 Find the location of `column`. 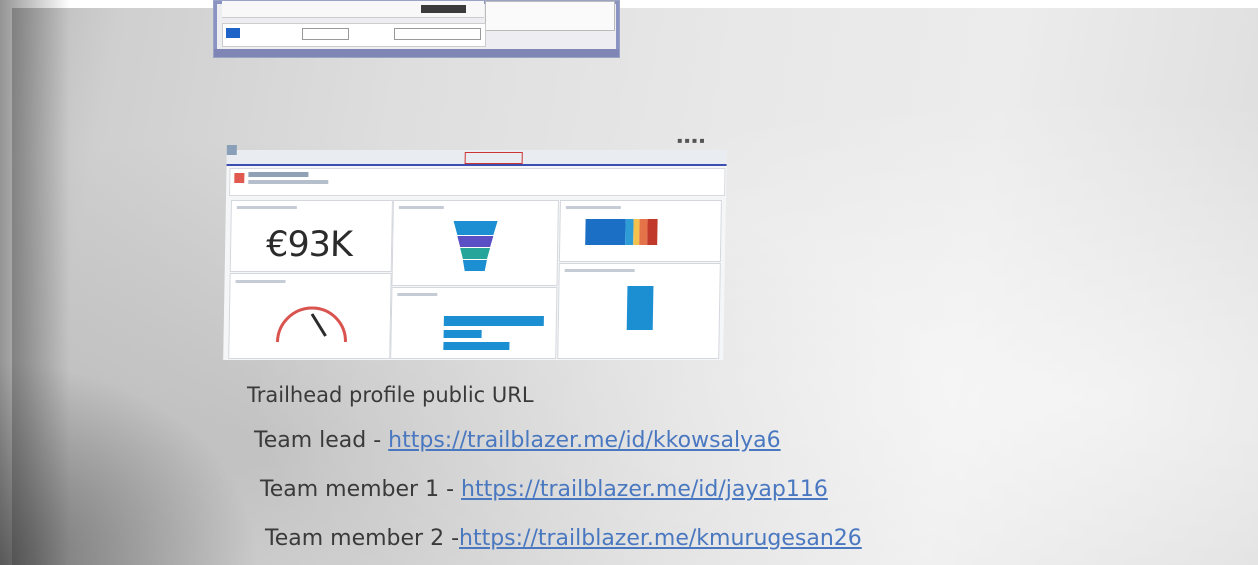

column is located at coordinates (640, 308).